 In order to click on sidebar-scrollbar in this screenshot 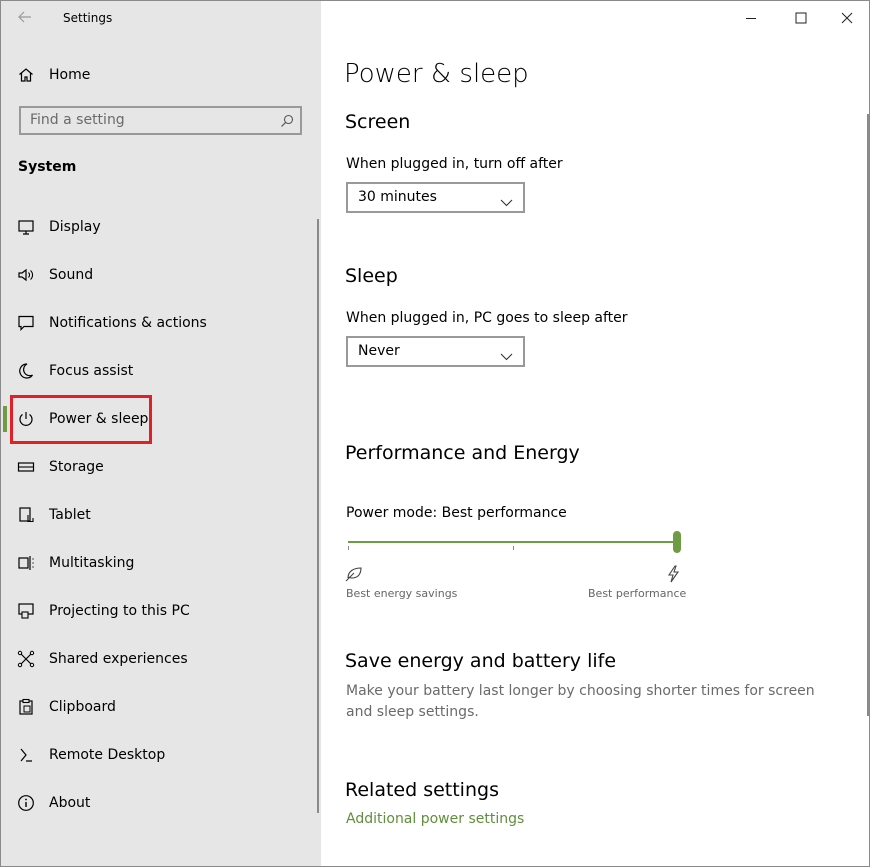, I will do `click(318, 516)`.